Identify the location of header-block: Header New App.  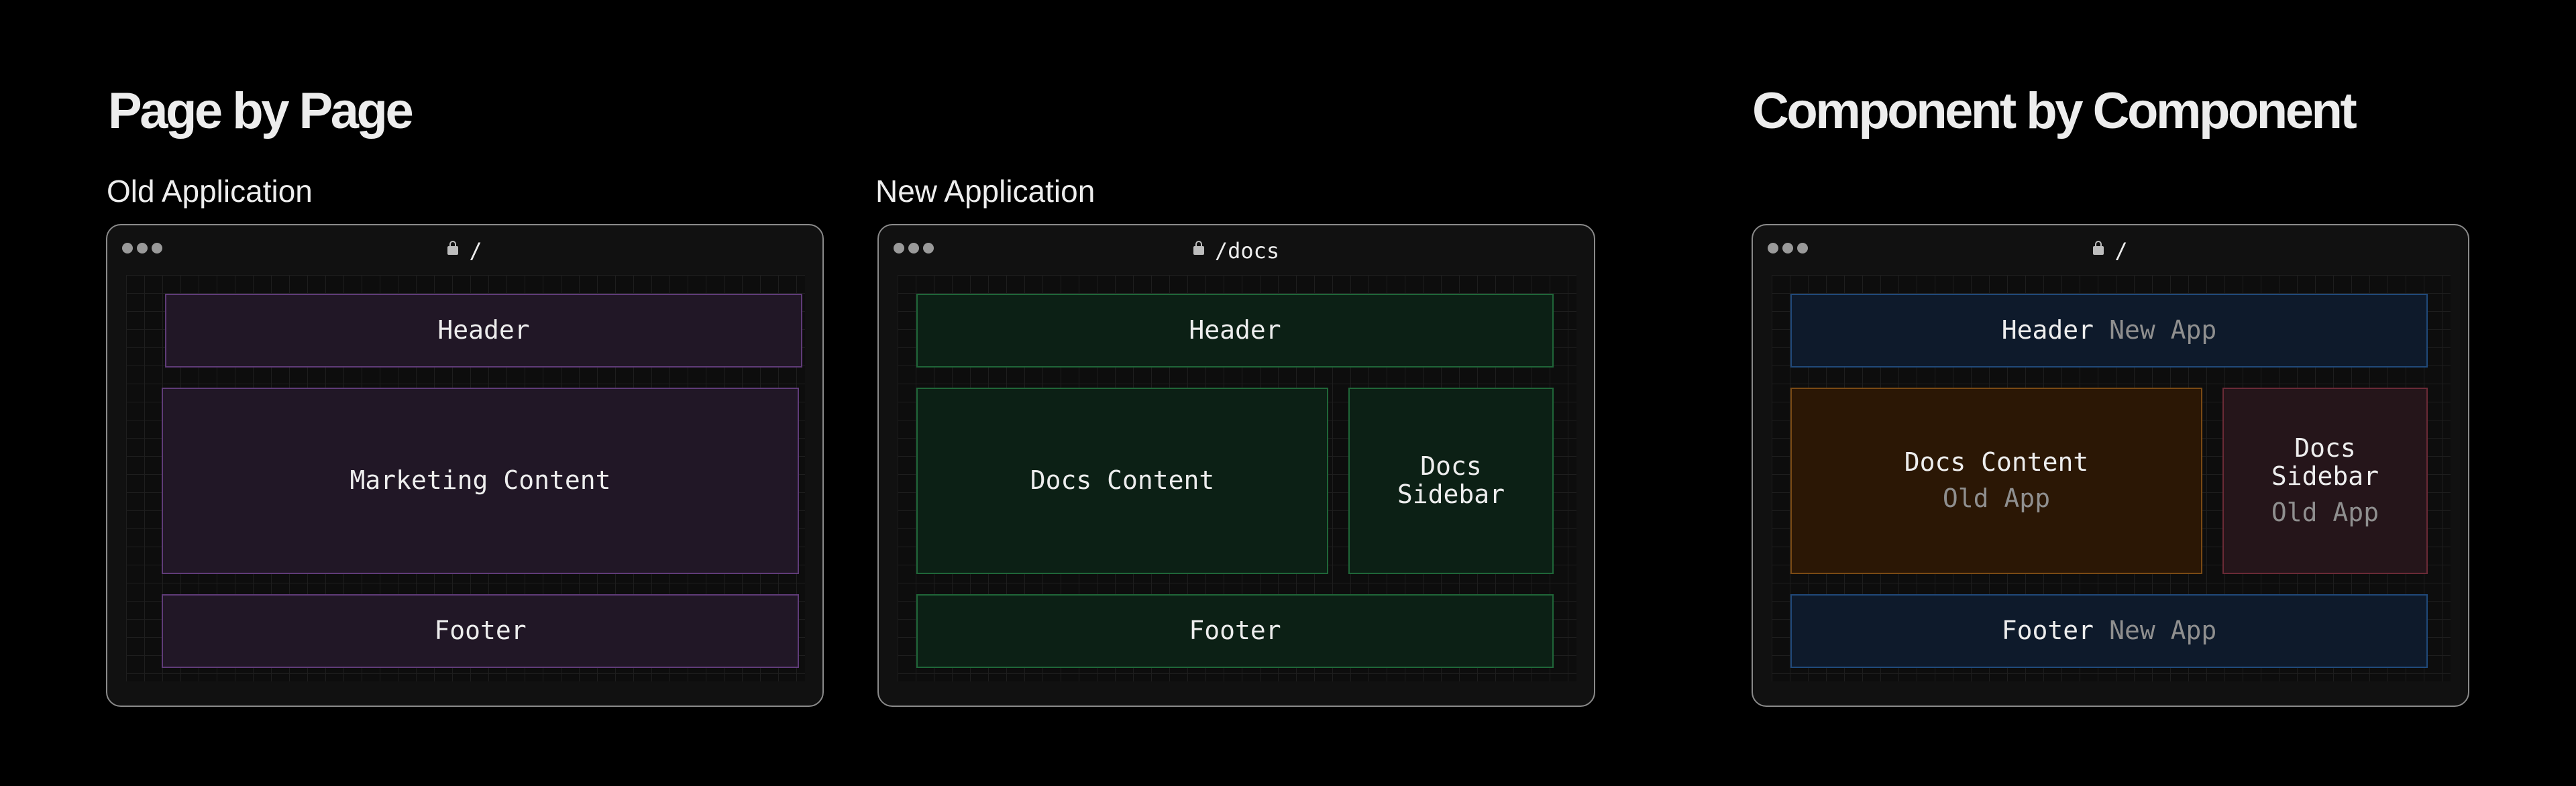
(2109, 331).